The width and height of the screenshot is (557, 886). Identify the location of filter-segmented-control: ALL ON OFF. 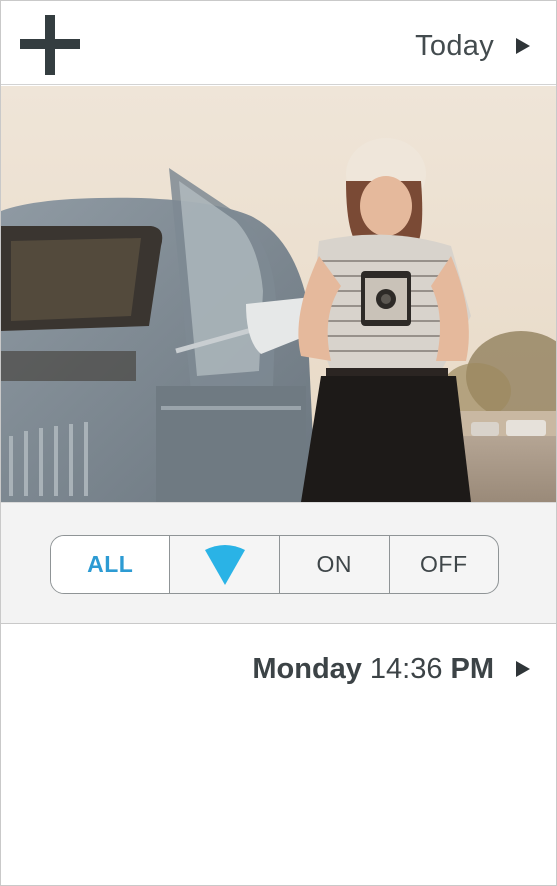
(274, 564).